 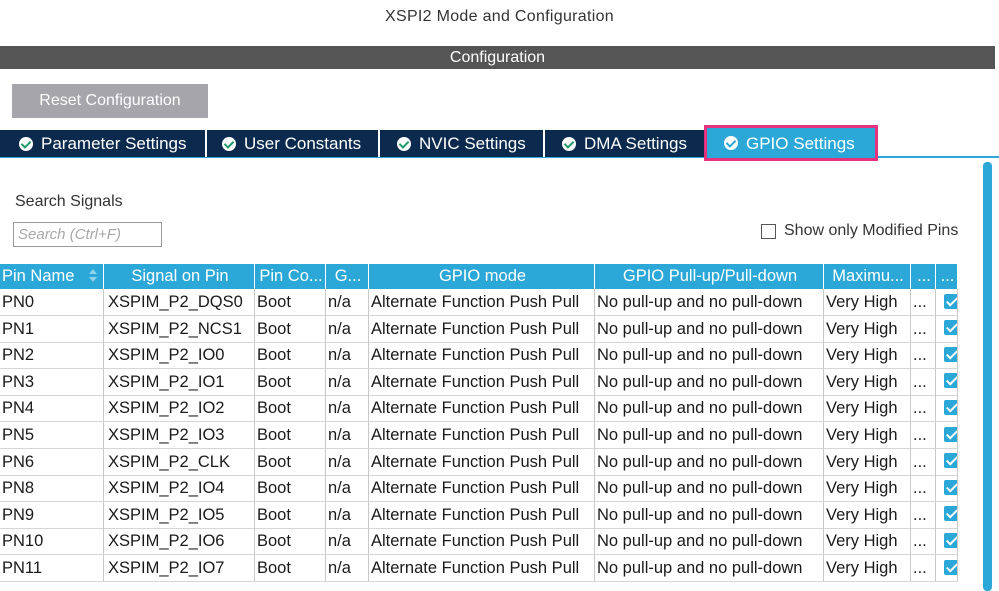 What do you see at coordinates (179, 329) in the screenshot?
I see `cell-signal: XSPIM_P2_NCS1` at bounding box center [179, 329].